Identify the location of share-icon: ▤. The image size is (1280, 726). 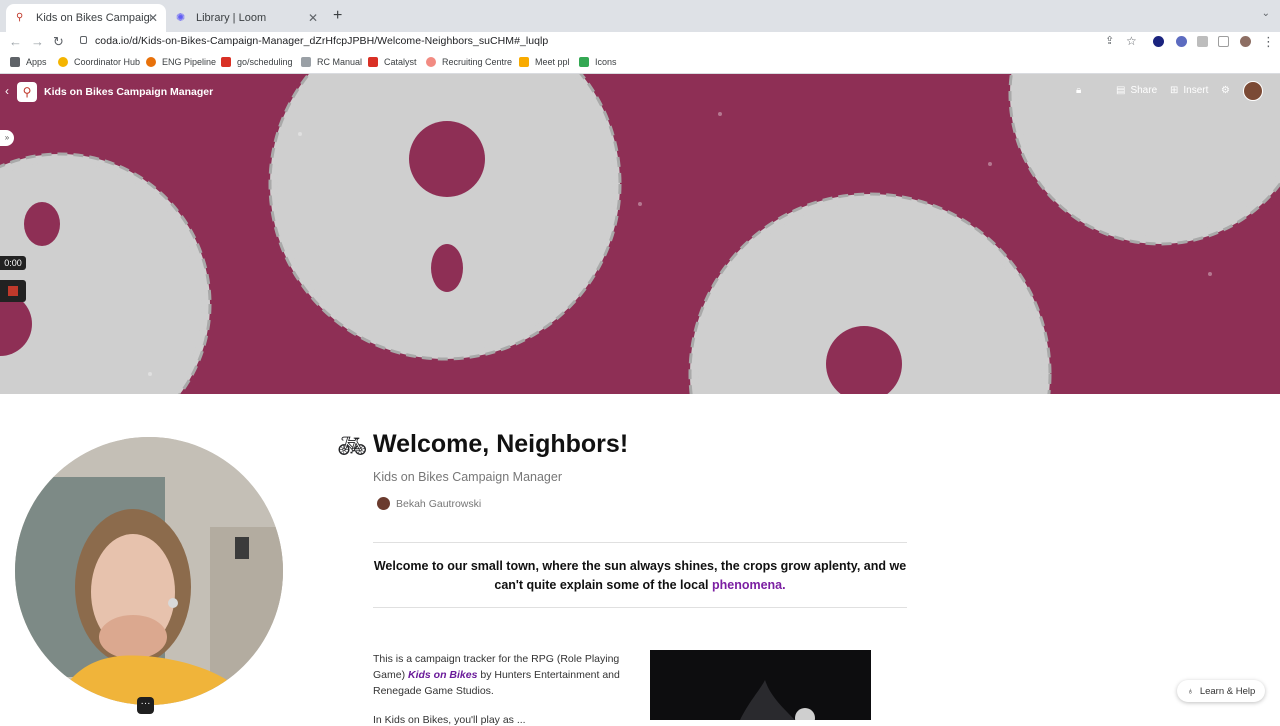
(1121, 90).